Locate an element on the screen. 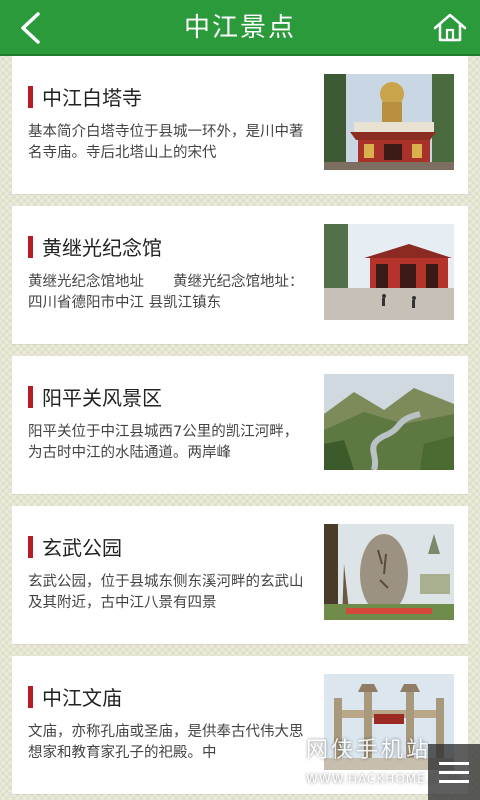 The width and height of the screenshot is (480, 800). home-icon is located at coordinates (450, 27).